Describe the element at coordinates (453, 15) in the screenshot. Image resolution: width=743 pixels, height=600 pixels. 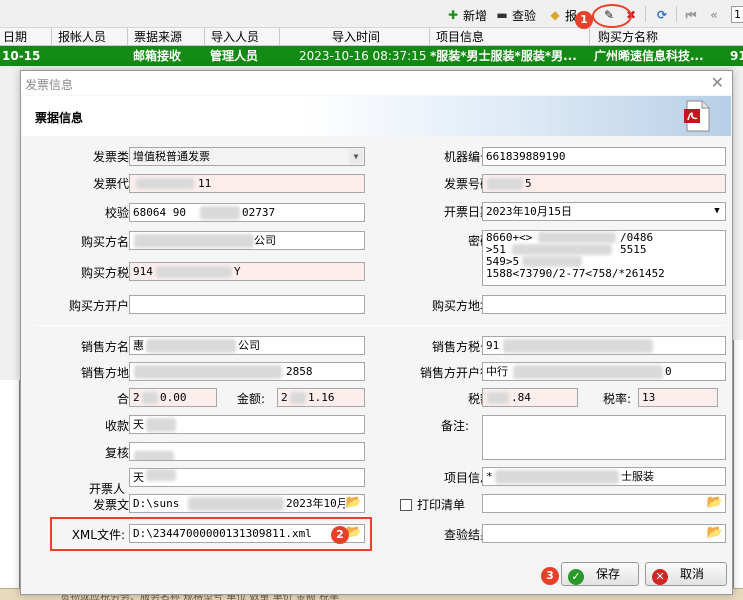
I see `plus-icon: ✚` at that location.